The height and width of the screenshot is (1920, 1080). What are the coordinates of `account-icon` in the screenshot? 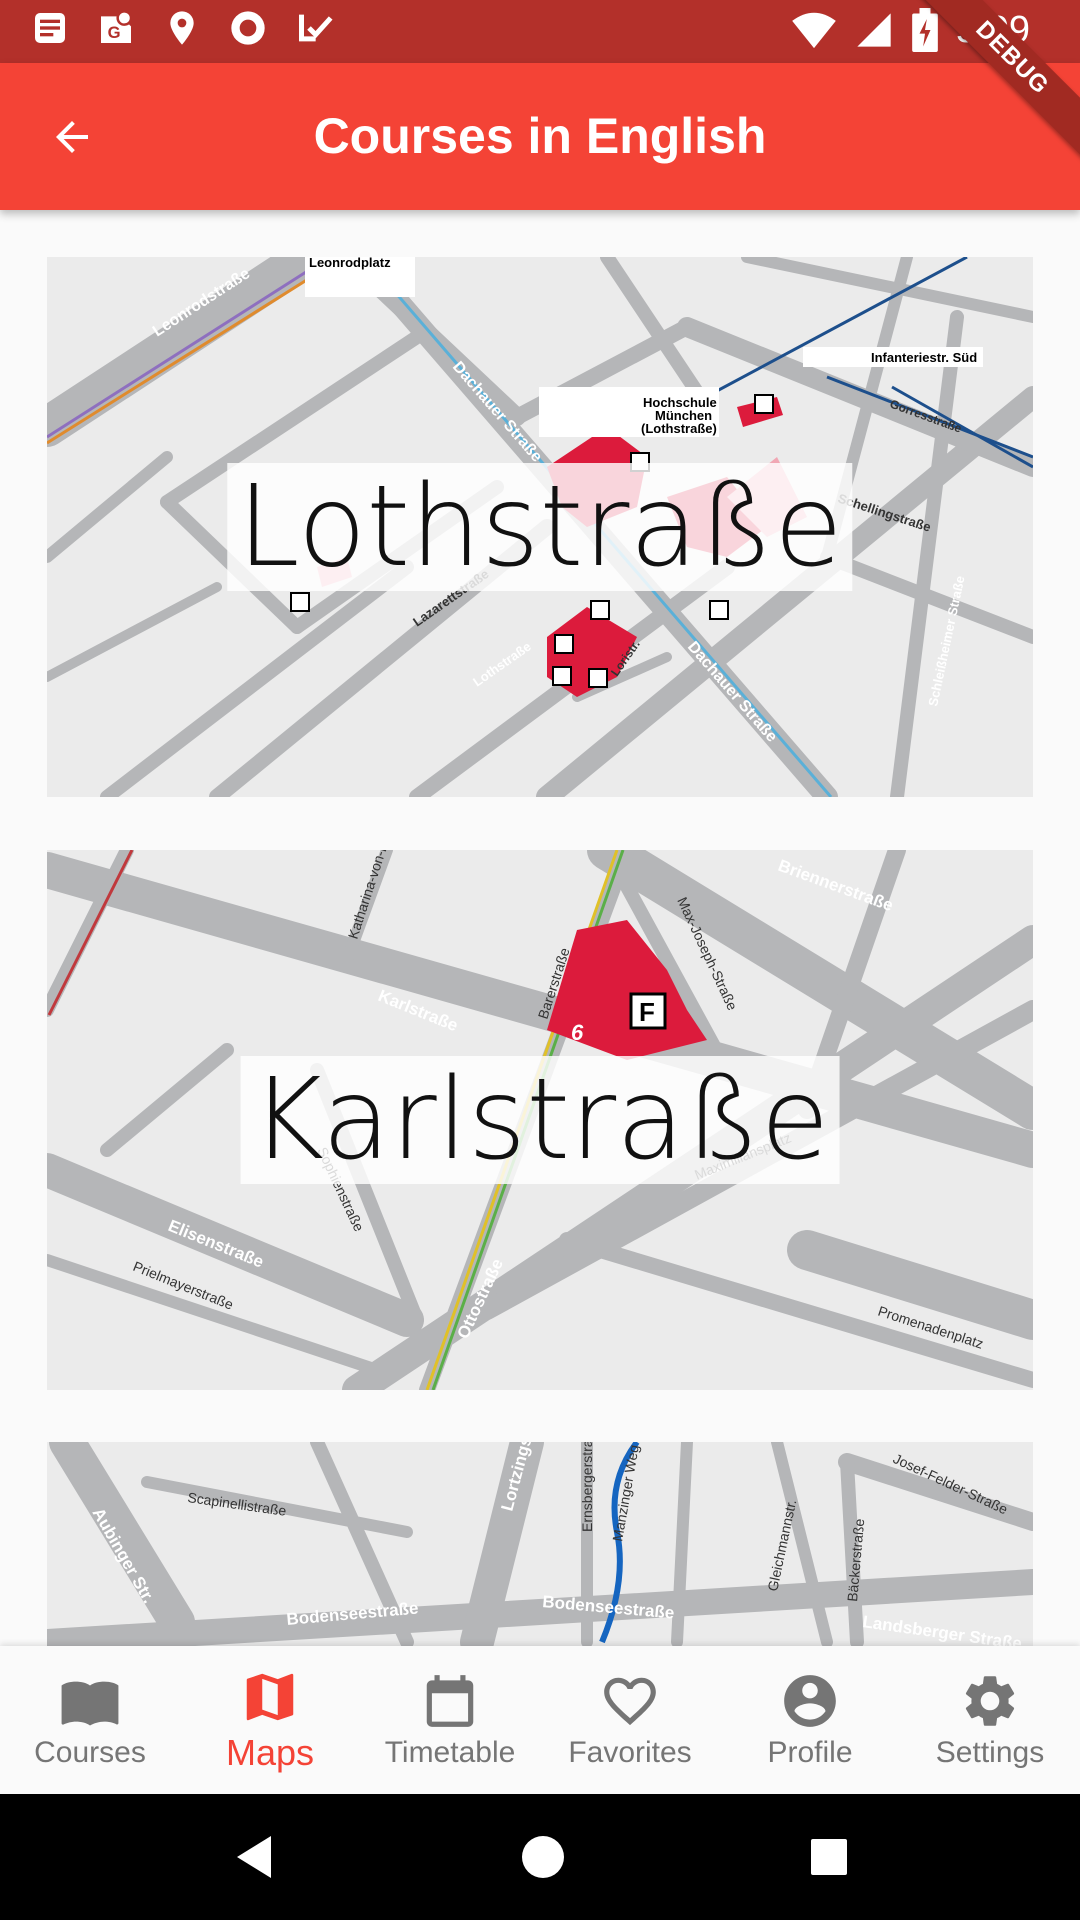 It's located at (810, 1701).